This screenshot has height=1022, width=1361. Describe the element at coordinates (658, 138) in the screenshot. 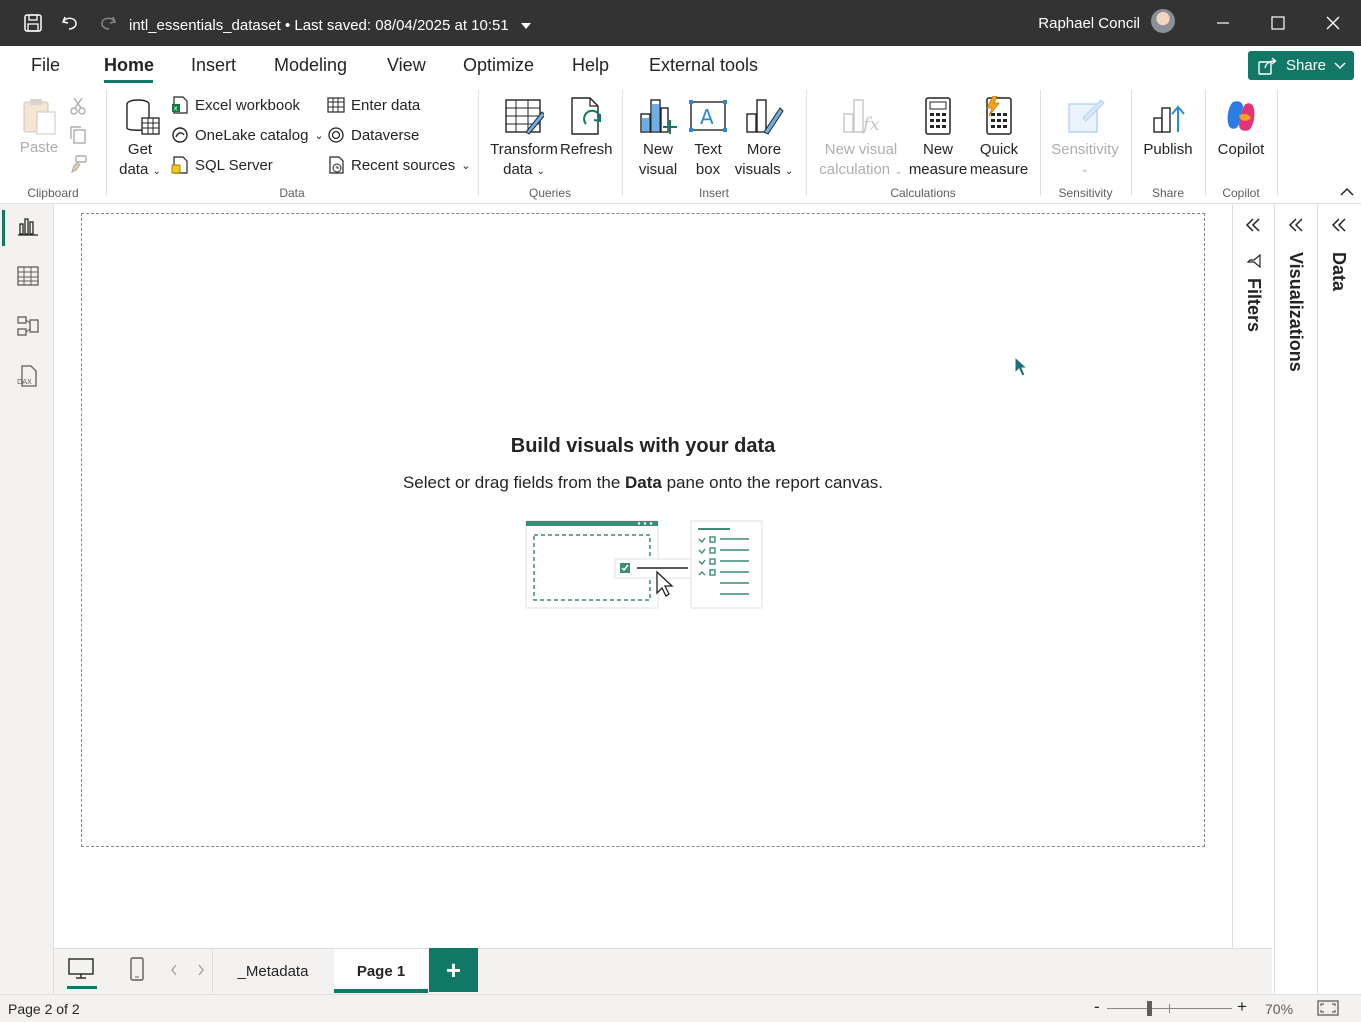

I see `new-visual-button: New visual` at that location.